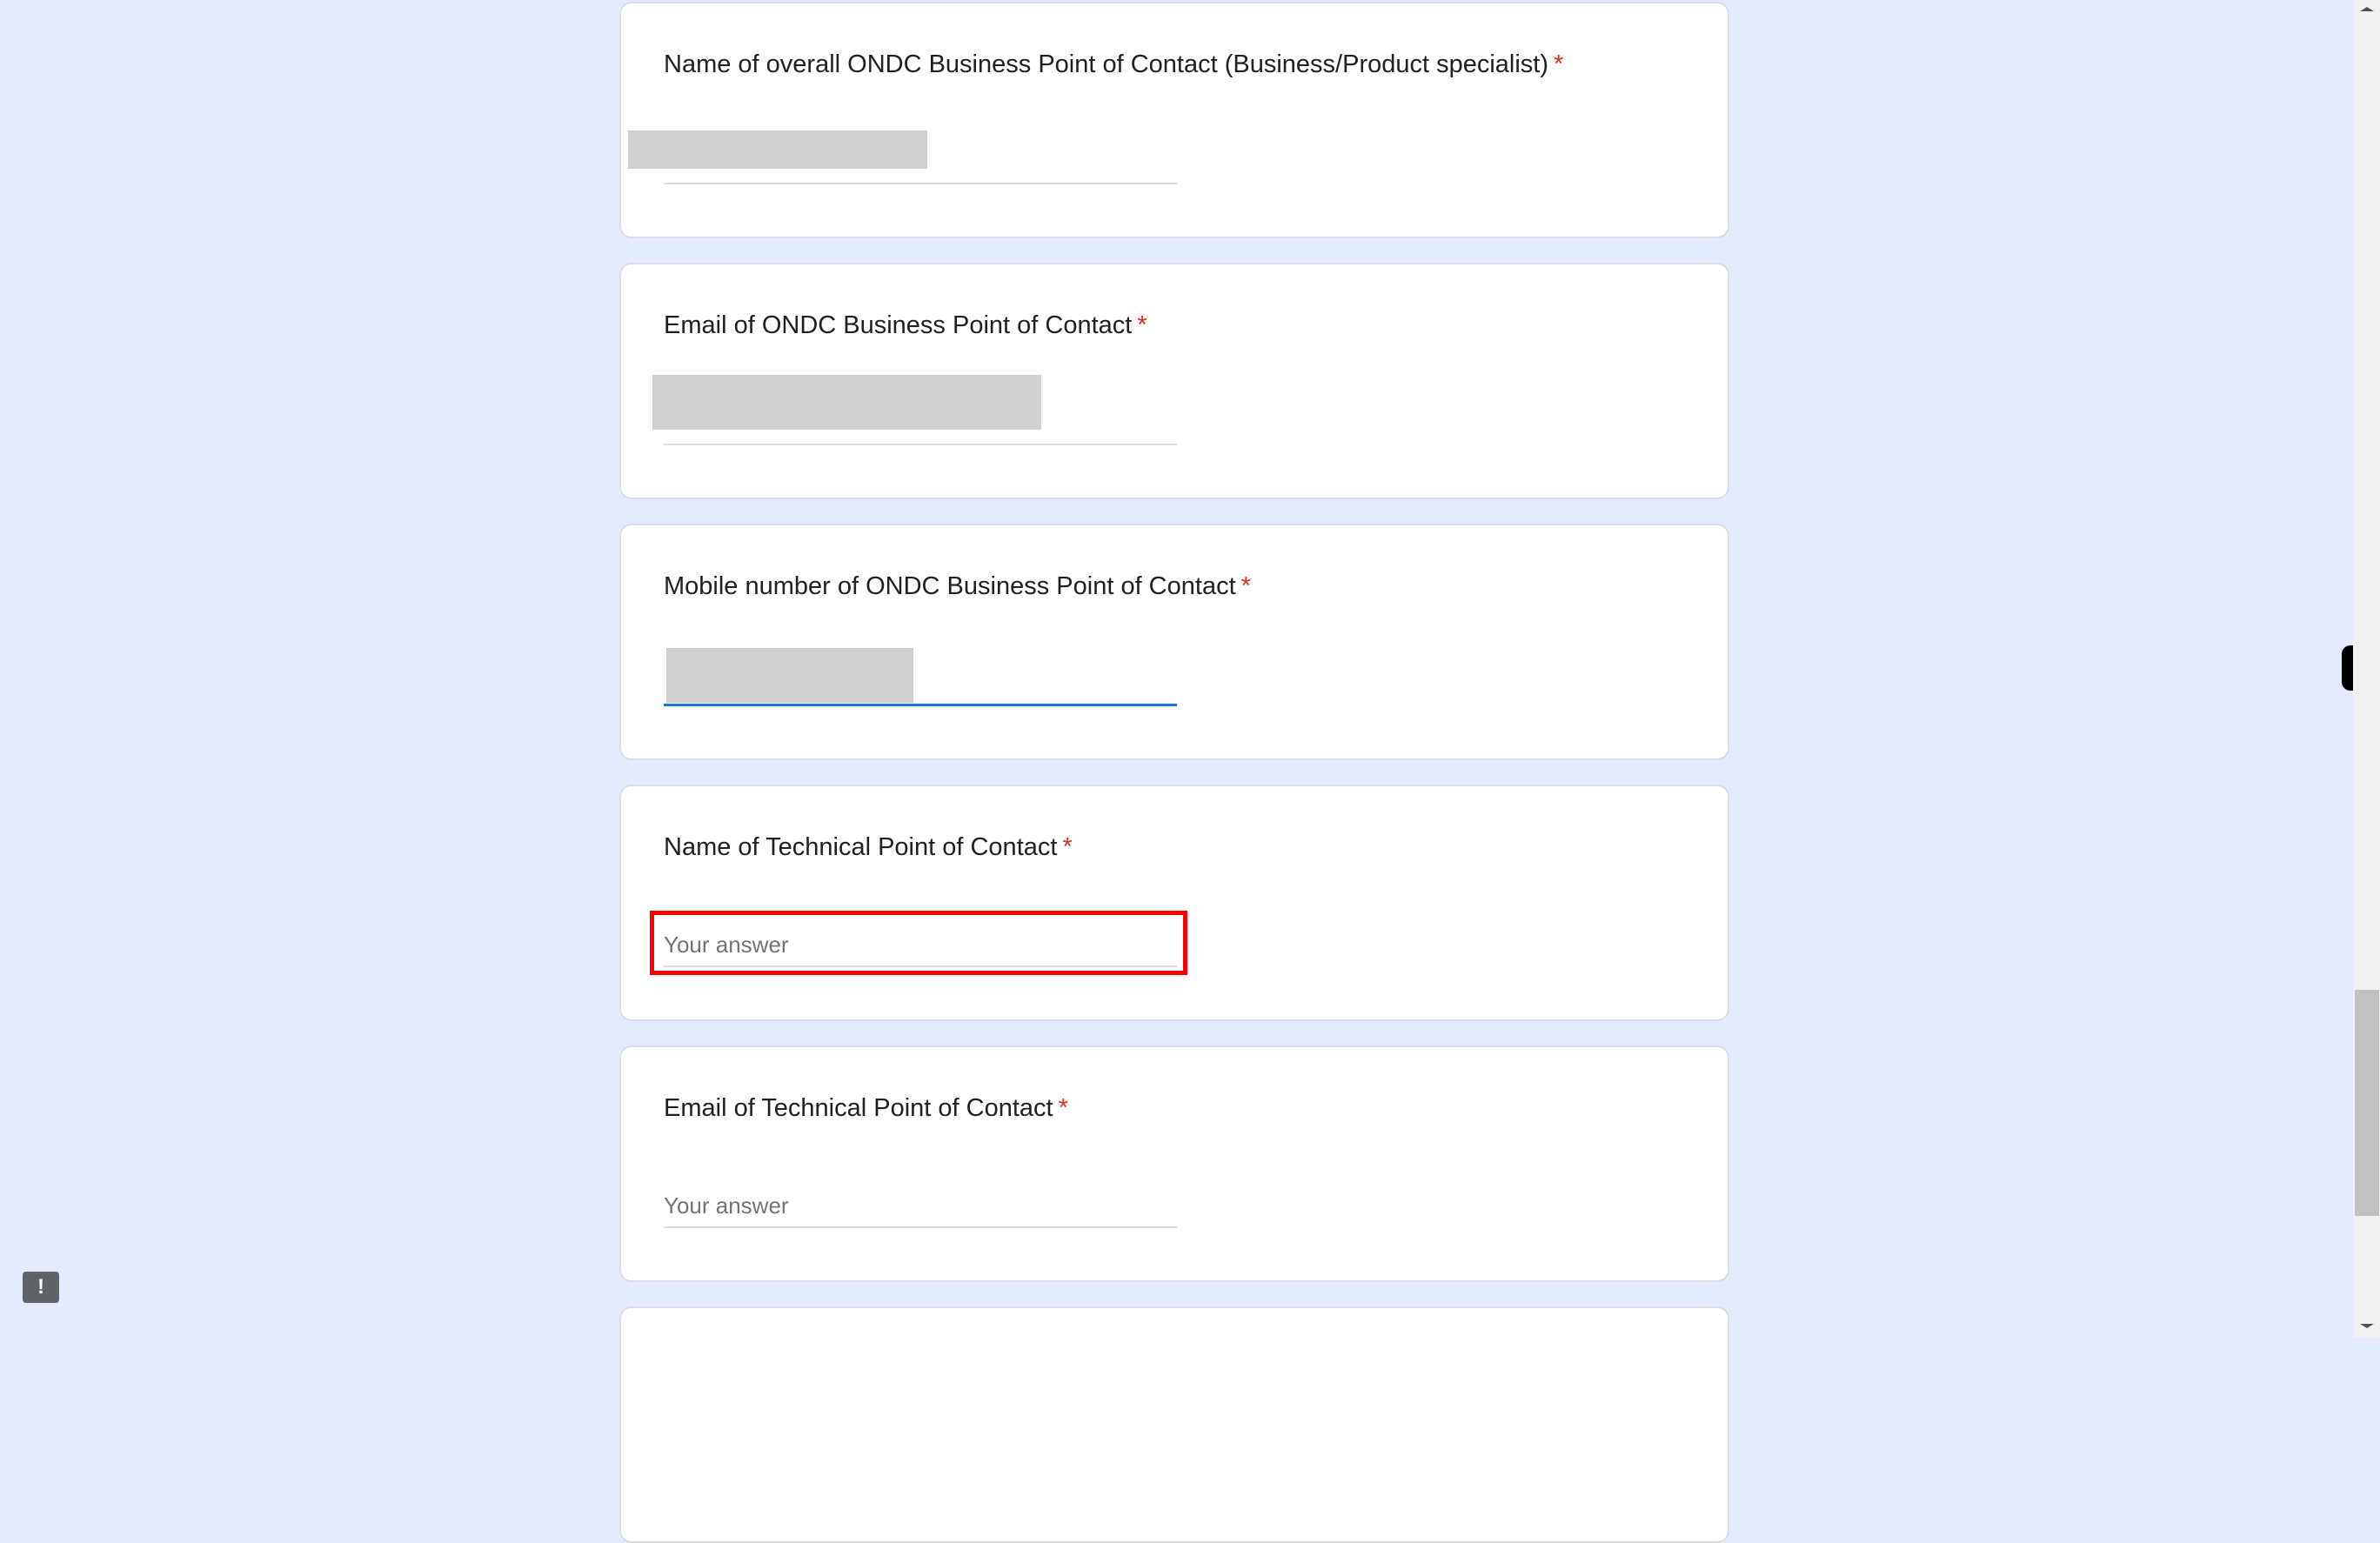 The image size is (2380, 1543). Describe the element at coordinates (726, 1205) in the screenshot. I see `input-placeholder: Your answer` at that location.